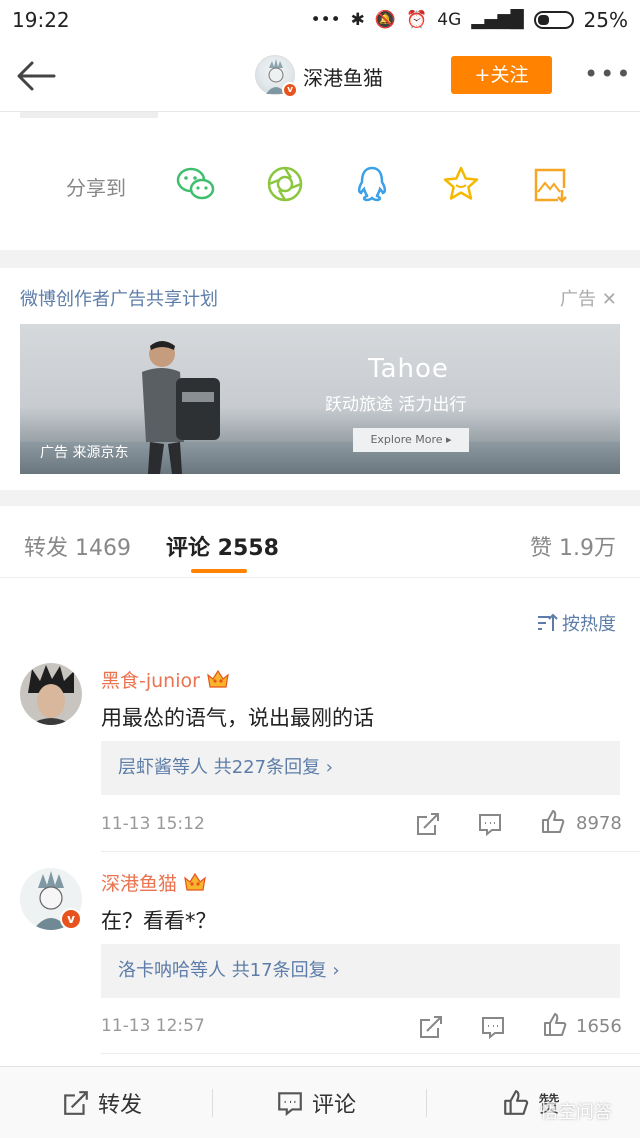 This screenshot has height=1138, width=640. I want to click on favorite-star-icon, so click(461, 184).